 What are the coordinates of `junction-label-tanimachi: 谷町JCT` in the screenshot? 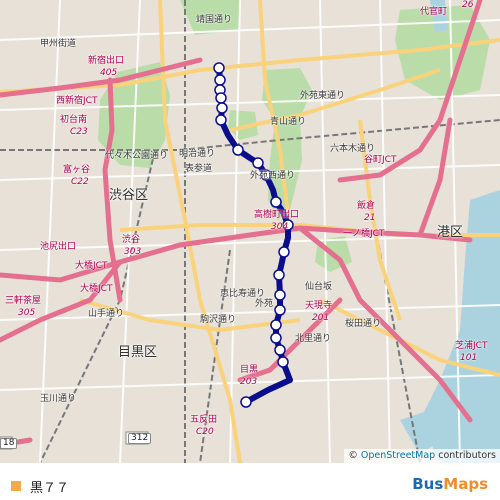 It's located at (380, 160).